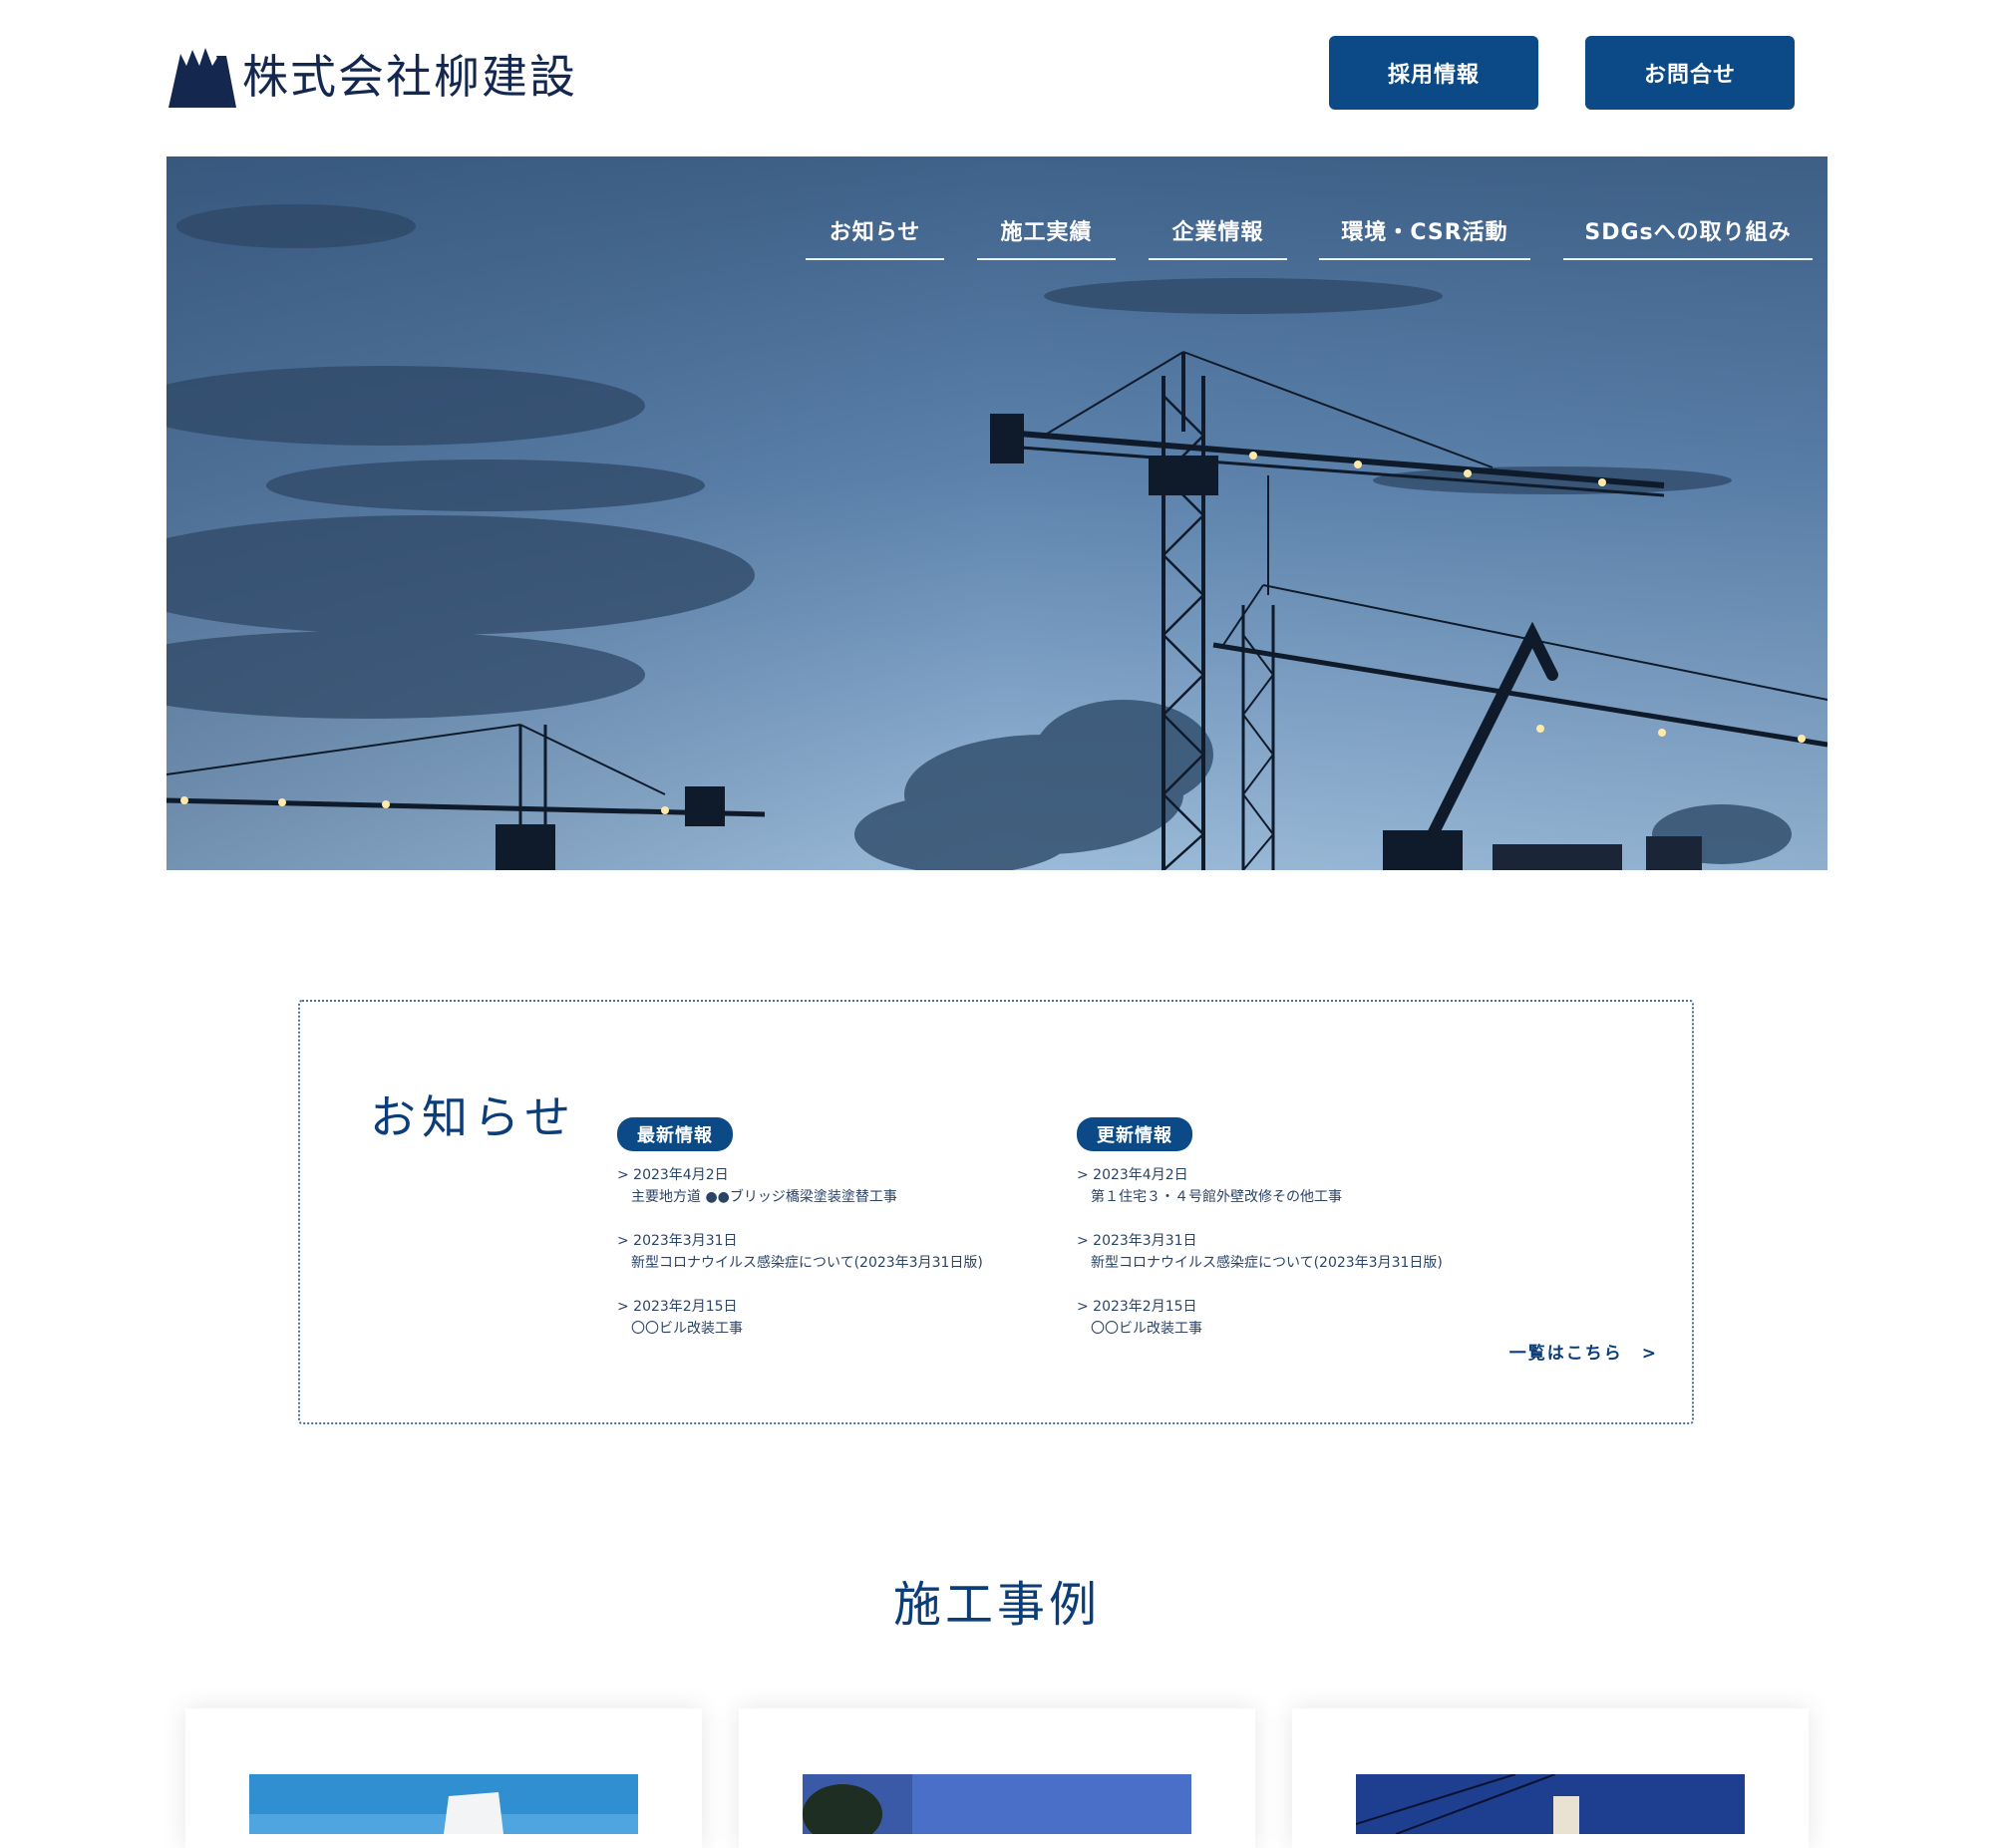 This screenshot has width=1994, height=1848. Describe the element at coordinates (473, 1117) in the screenshot. I see `news-title: お知らせ` at that location.